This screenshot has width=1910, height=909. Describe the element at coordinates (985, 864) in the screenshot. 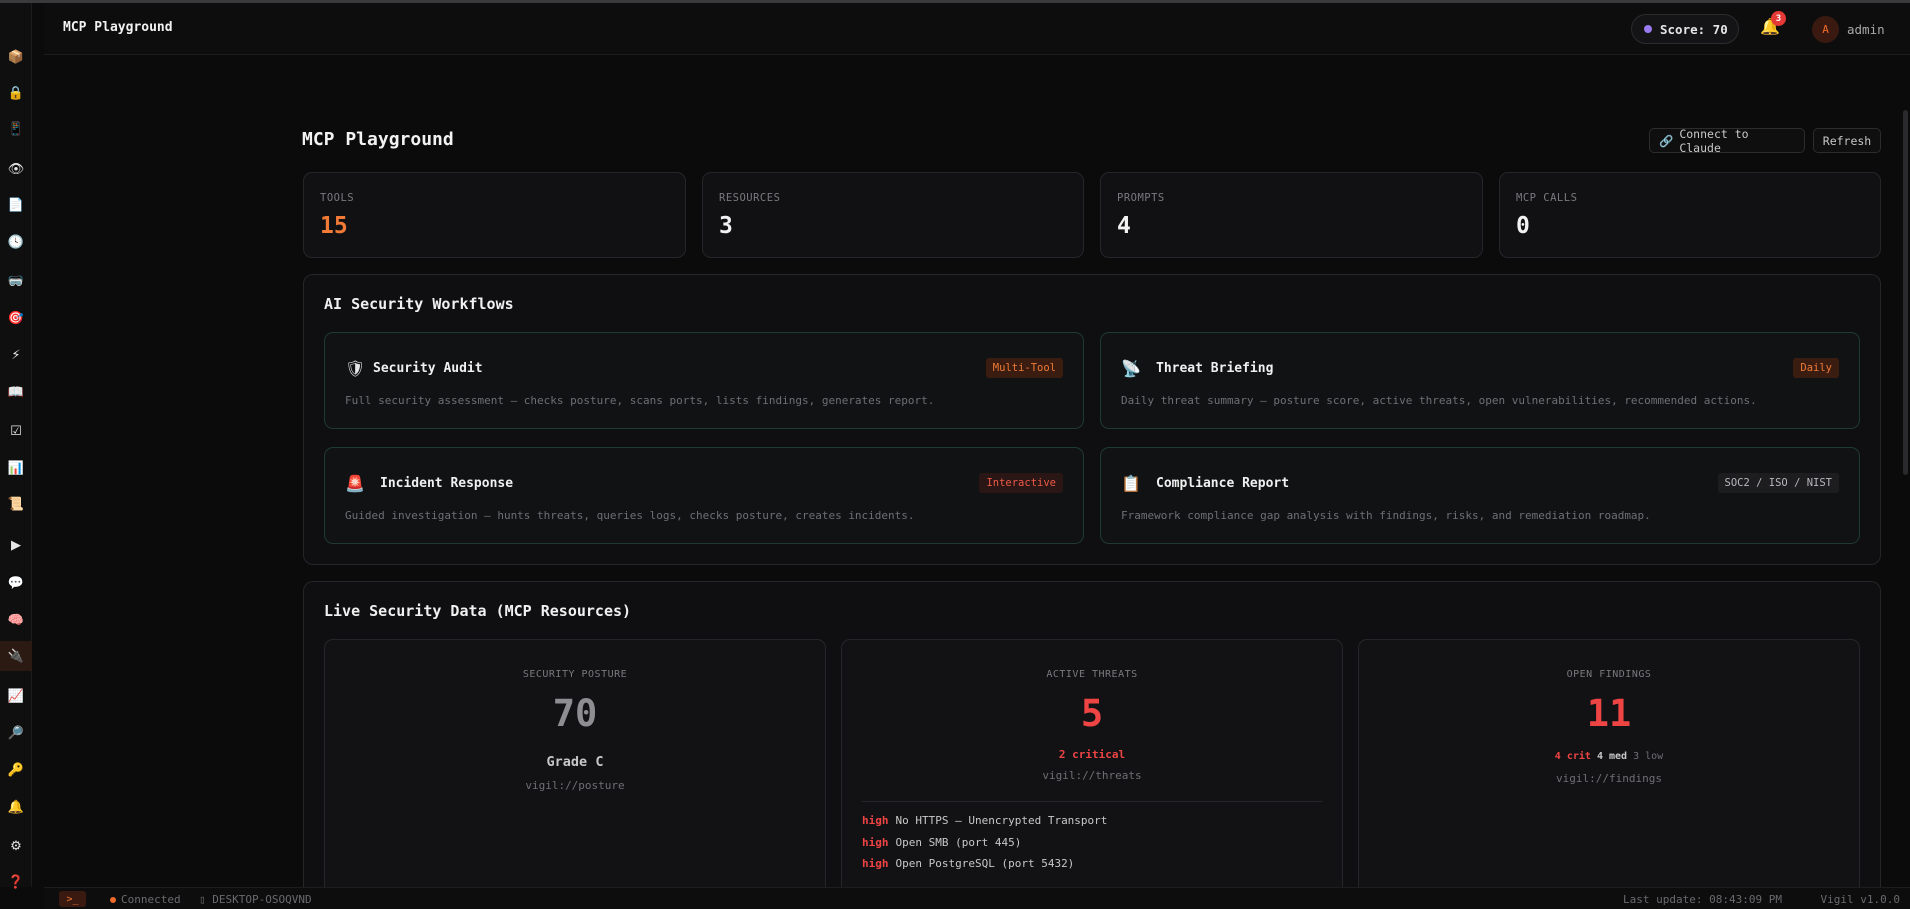

I see `threat-title: Open PostgreSQL (port 5432)` at that location.